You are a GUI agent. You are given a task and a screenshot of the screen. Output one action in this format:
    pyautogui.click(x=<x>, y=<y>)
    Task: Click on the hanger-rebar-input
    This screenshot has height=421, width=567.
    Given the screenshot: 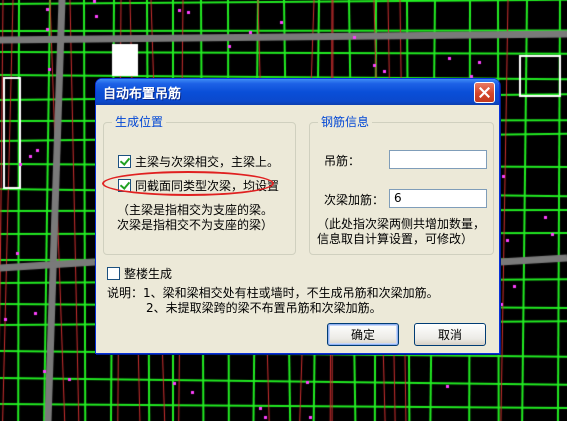 What is the action you would take?
    pyautogui.click(x=438, y=159)
    